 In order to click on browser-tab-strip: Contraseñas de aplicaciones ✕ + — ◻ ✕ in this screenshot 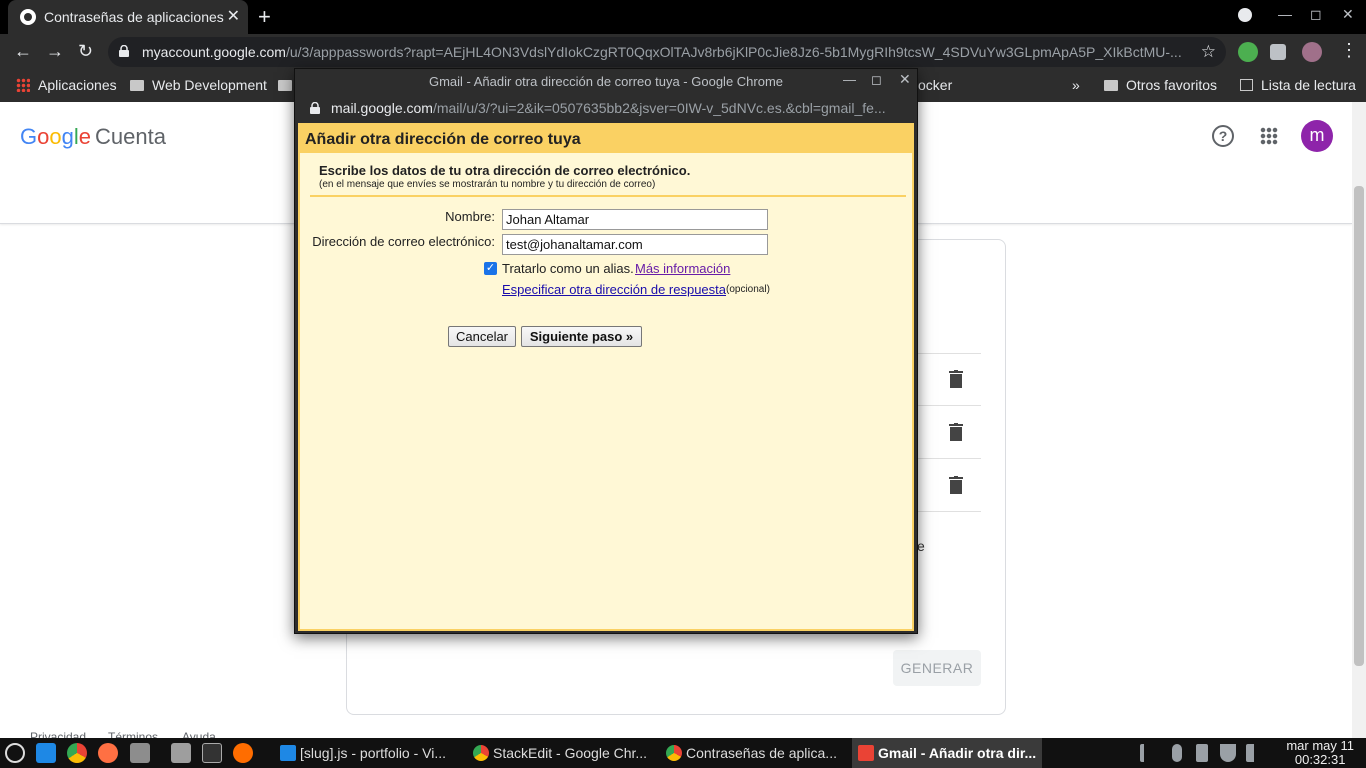, I will do `click(683, 17)`.